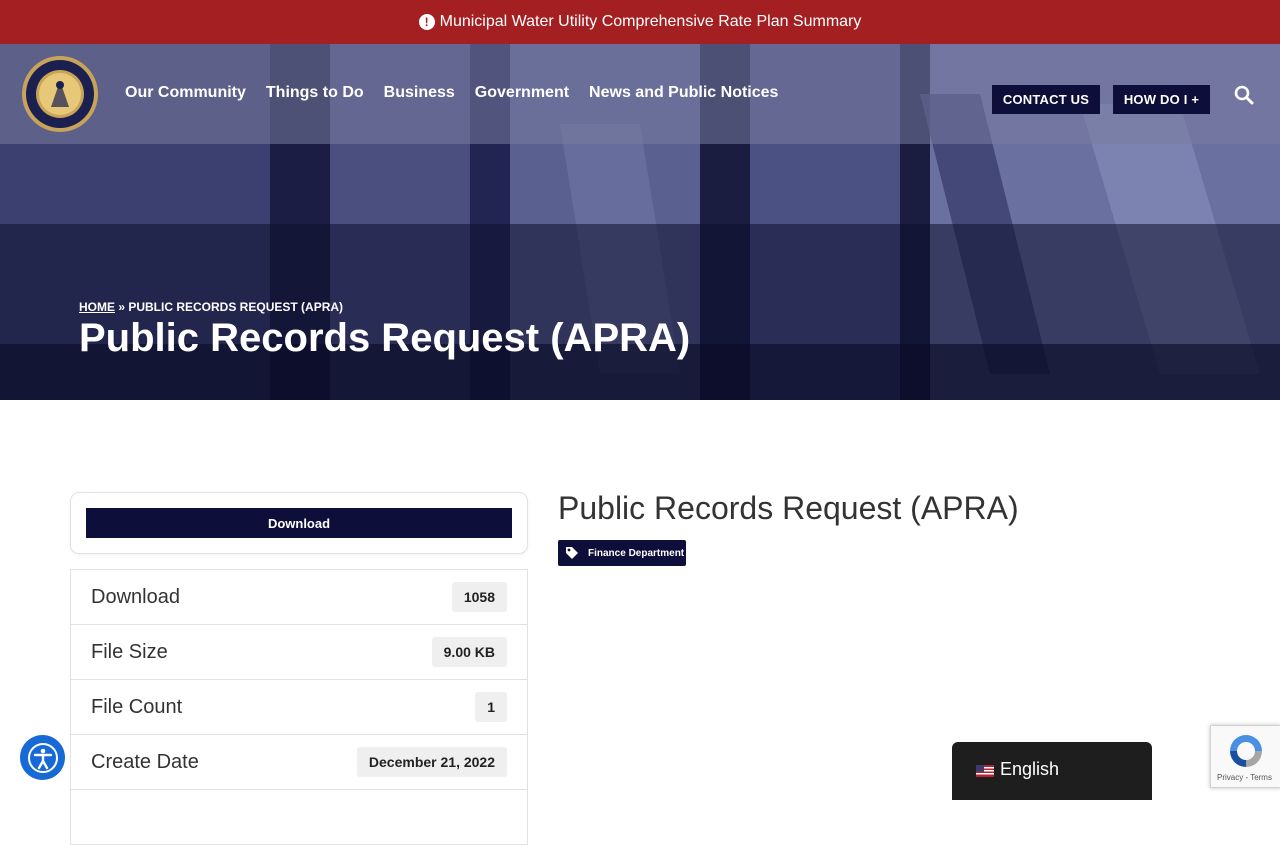 This screenshot has height=845, width=1280. Describe the element at coordinates (315, 93) in the screenshot. I see `nav-things-to-do: Things to Do` at that location.